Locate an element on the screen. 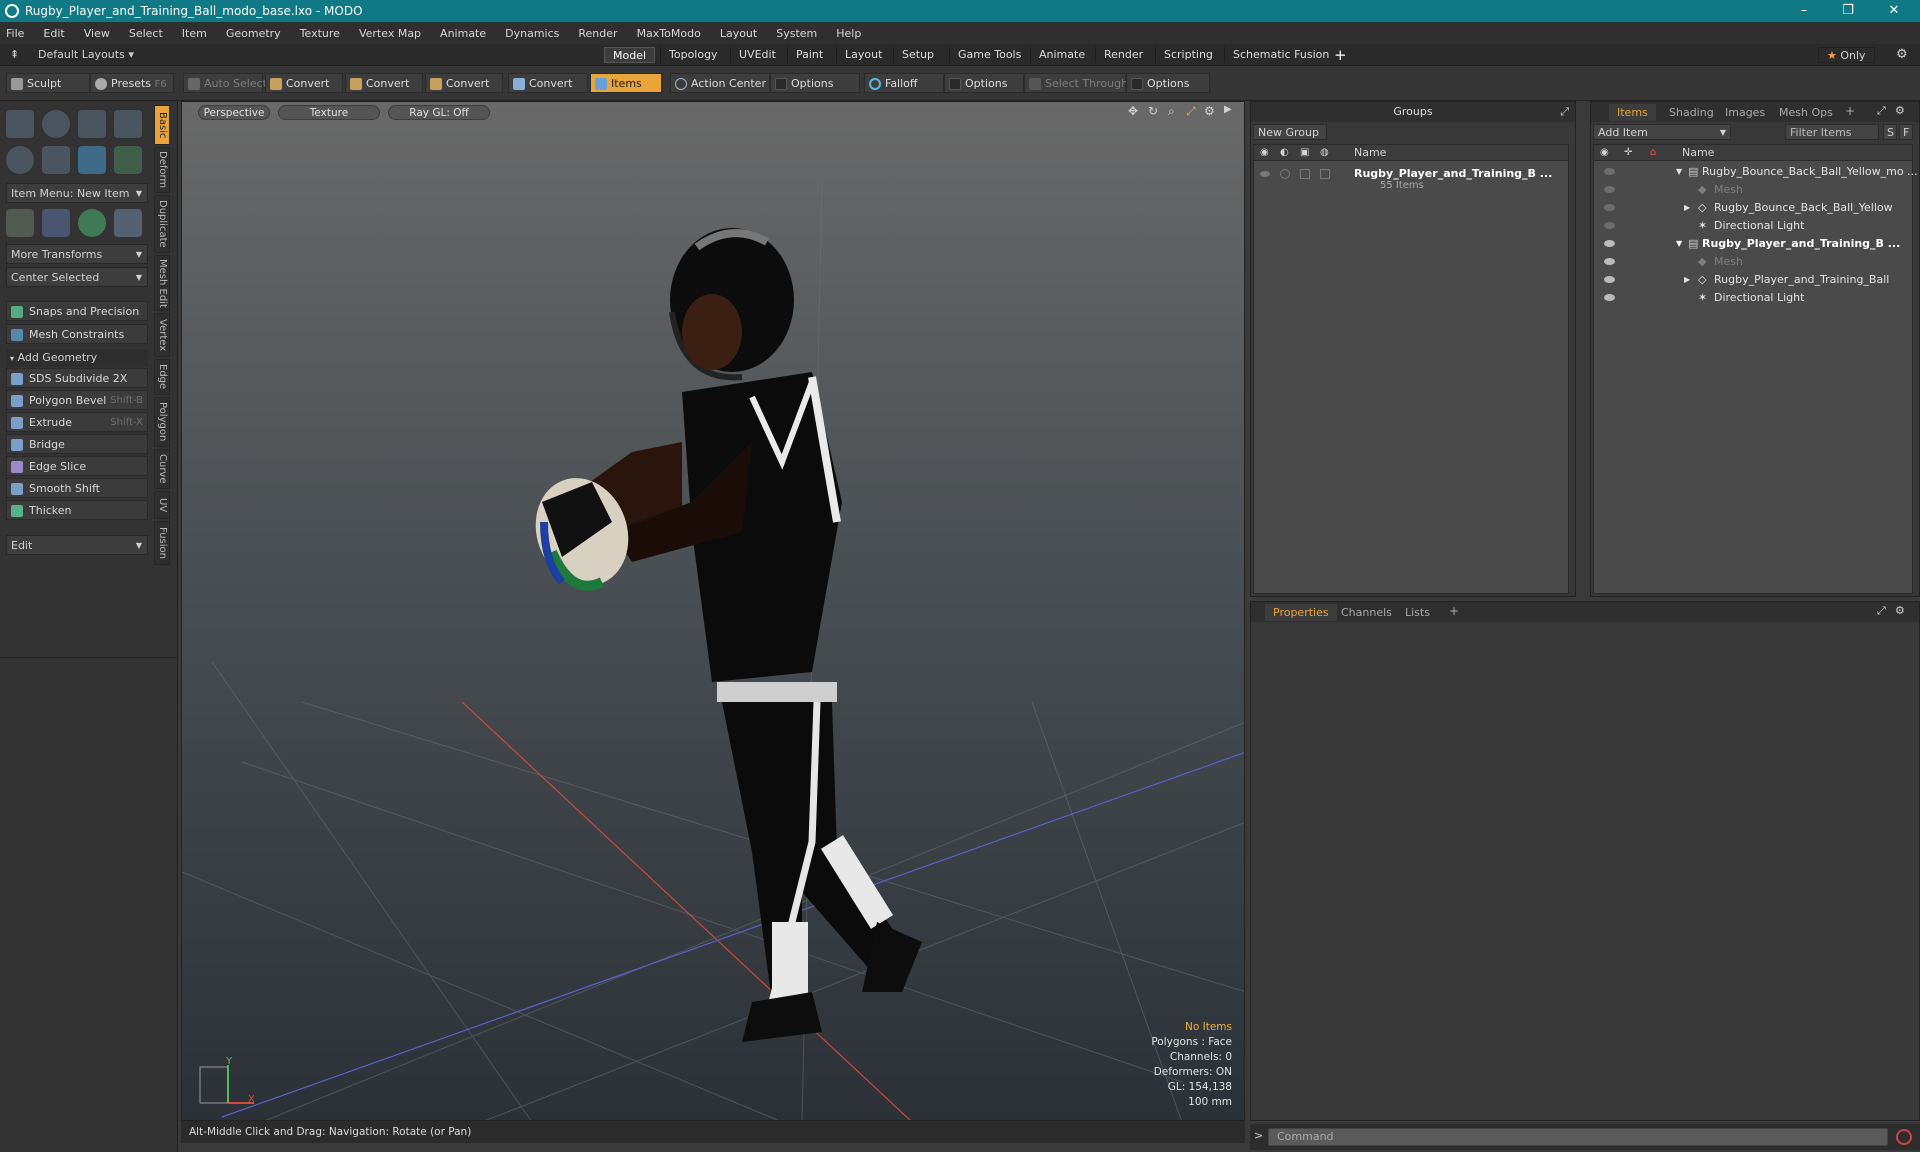 Image resolution: width=1920 pixels, height=1152 pixels. group-row: Rugby_Player_and_Training_B ... 55 Items is located at coordinates (1411, 178).